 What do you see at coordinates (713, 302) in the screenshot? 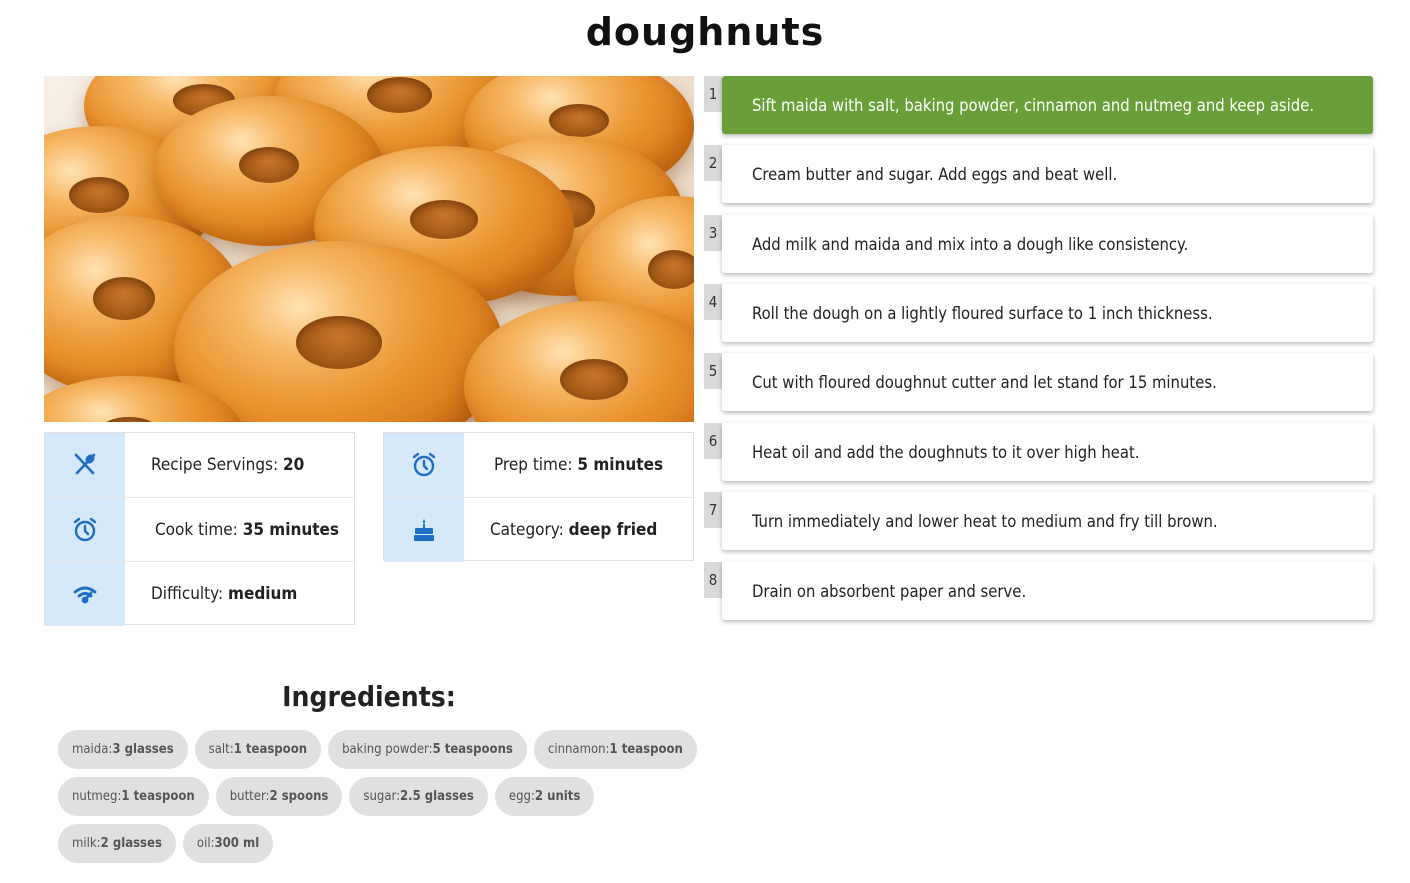
I see `step-number: 4` at bounding box center [713, 302].